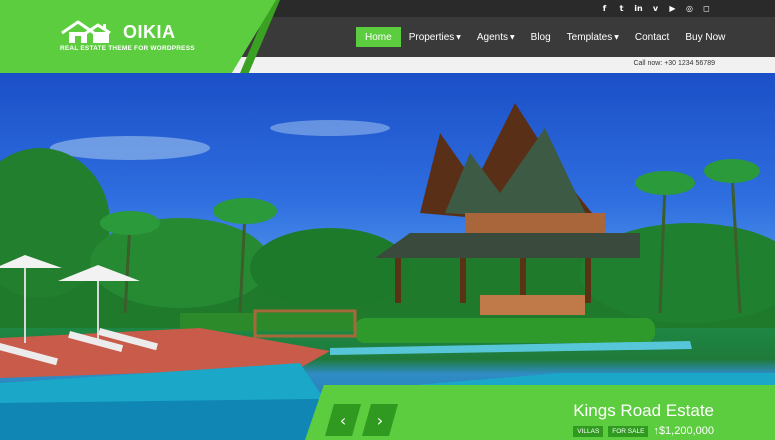 This screenshot has width=775, height=440. I want to click on nav-item-contact: Contact, so click(652, 37).